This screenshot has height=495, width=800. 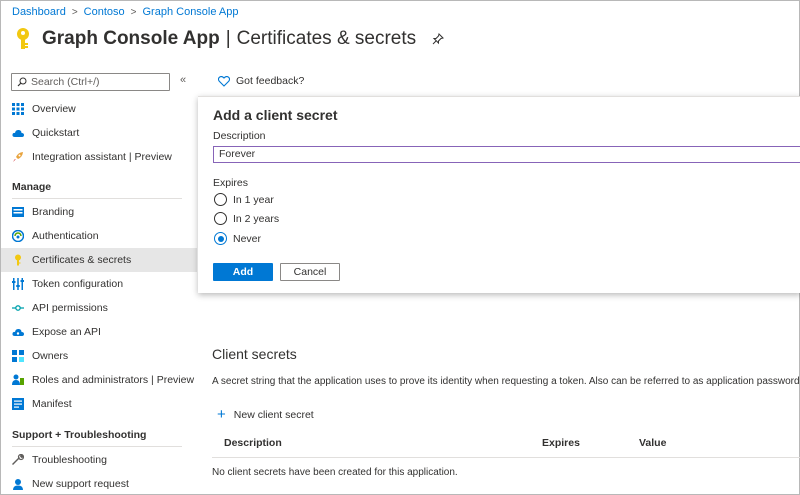 I want to click on sidebar-item-integration-assistant: Integration assistant | Preview, so click(x=99, y=157).